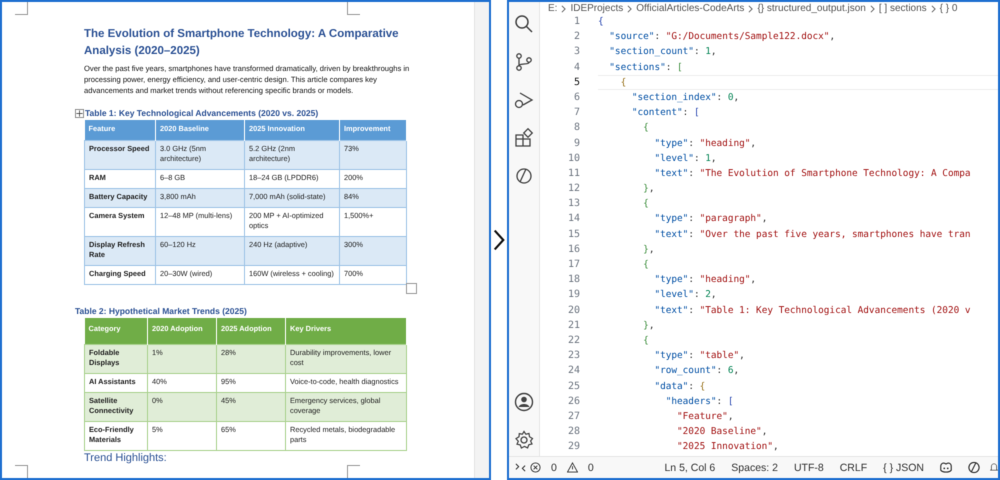  What do you see at coordinates (554, 468) in the screenshot?
I see `error-count: 0` at bounding box center [554, 468].